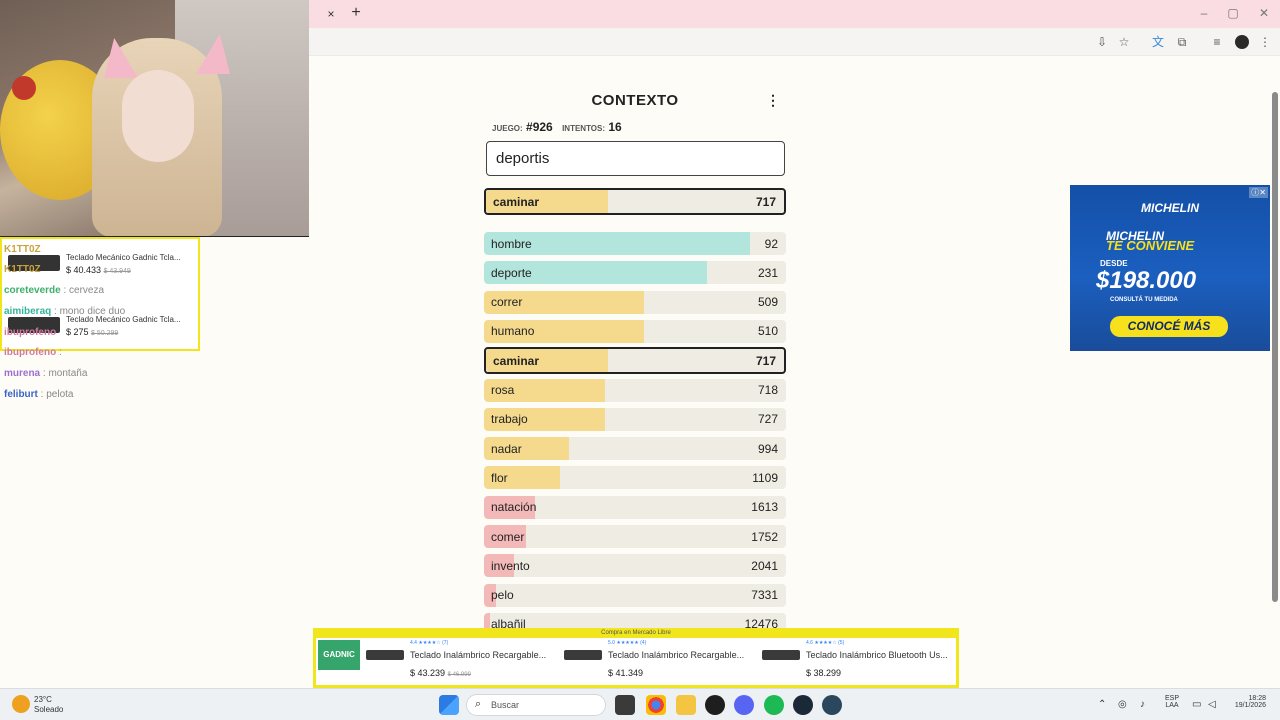 This screenshot has height=720, width=1280. What do you see at coordinates (1150, 245) in the screenshot?
I see `michelin-tagline-2: TE CONVIENE` at bounding box center [1150, 245].